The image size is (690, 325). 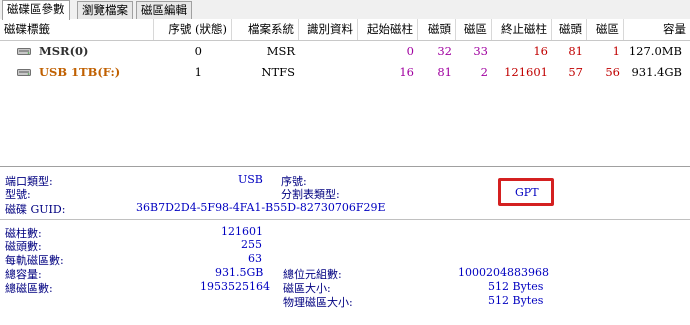 I want to click on row-end-head: 57, so click(x=575, y=72).